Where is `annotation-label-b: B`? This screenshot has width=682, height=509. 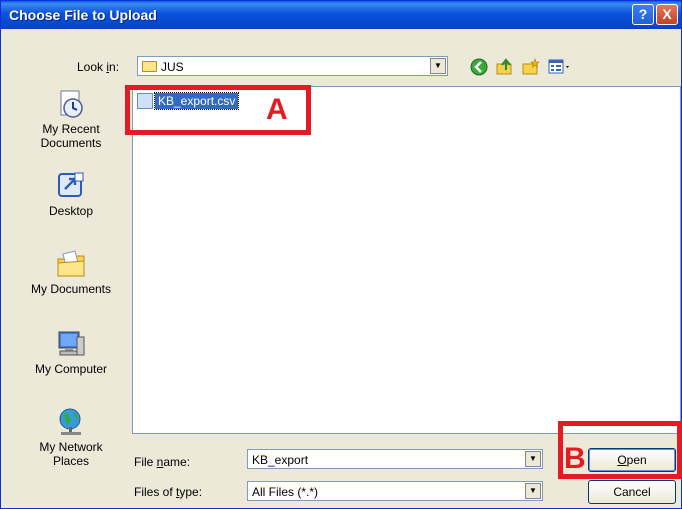
annotation-label-b: B is located at coordinates (575, 458).